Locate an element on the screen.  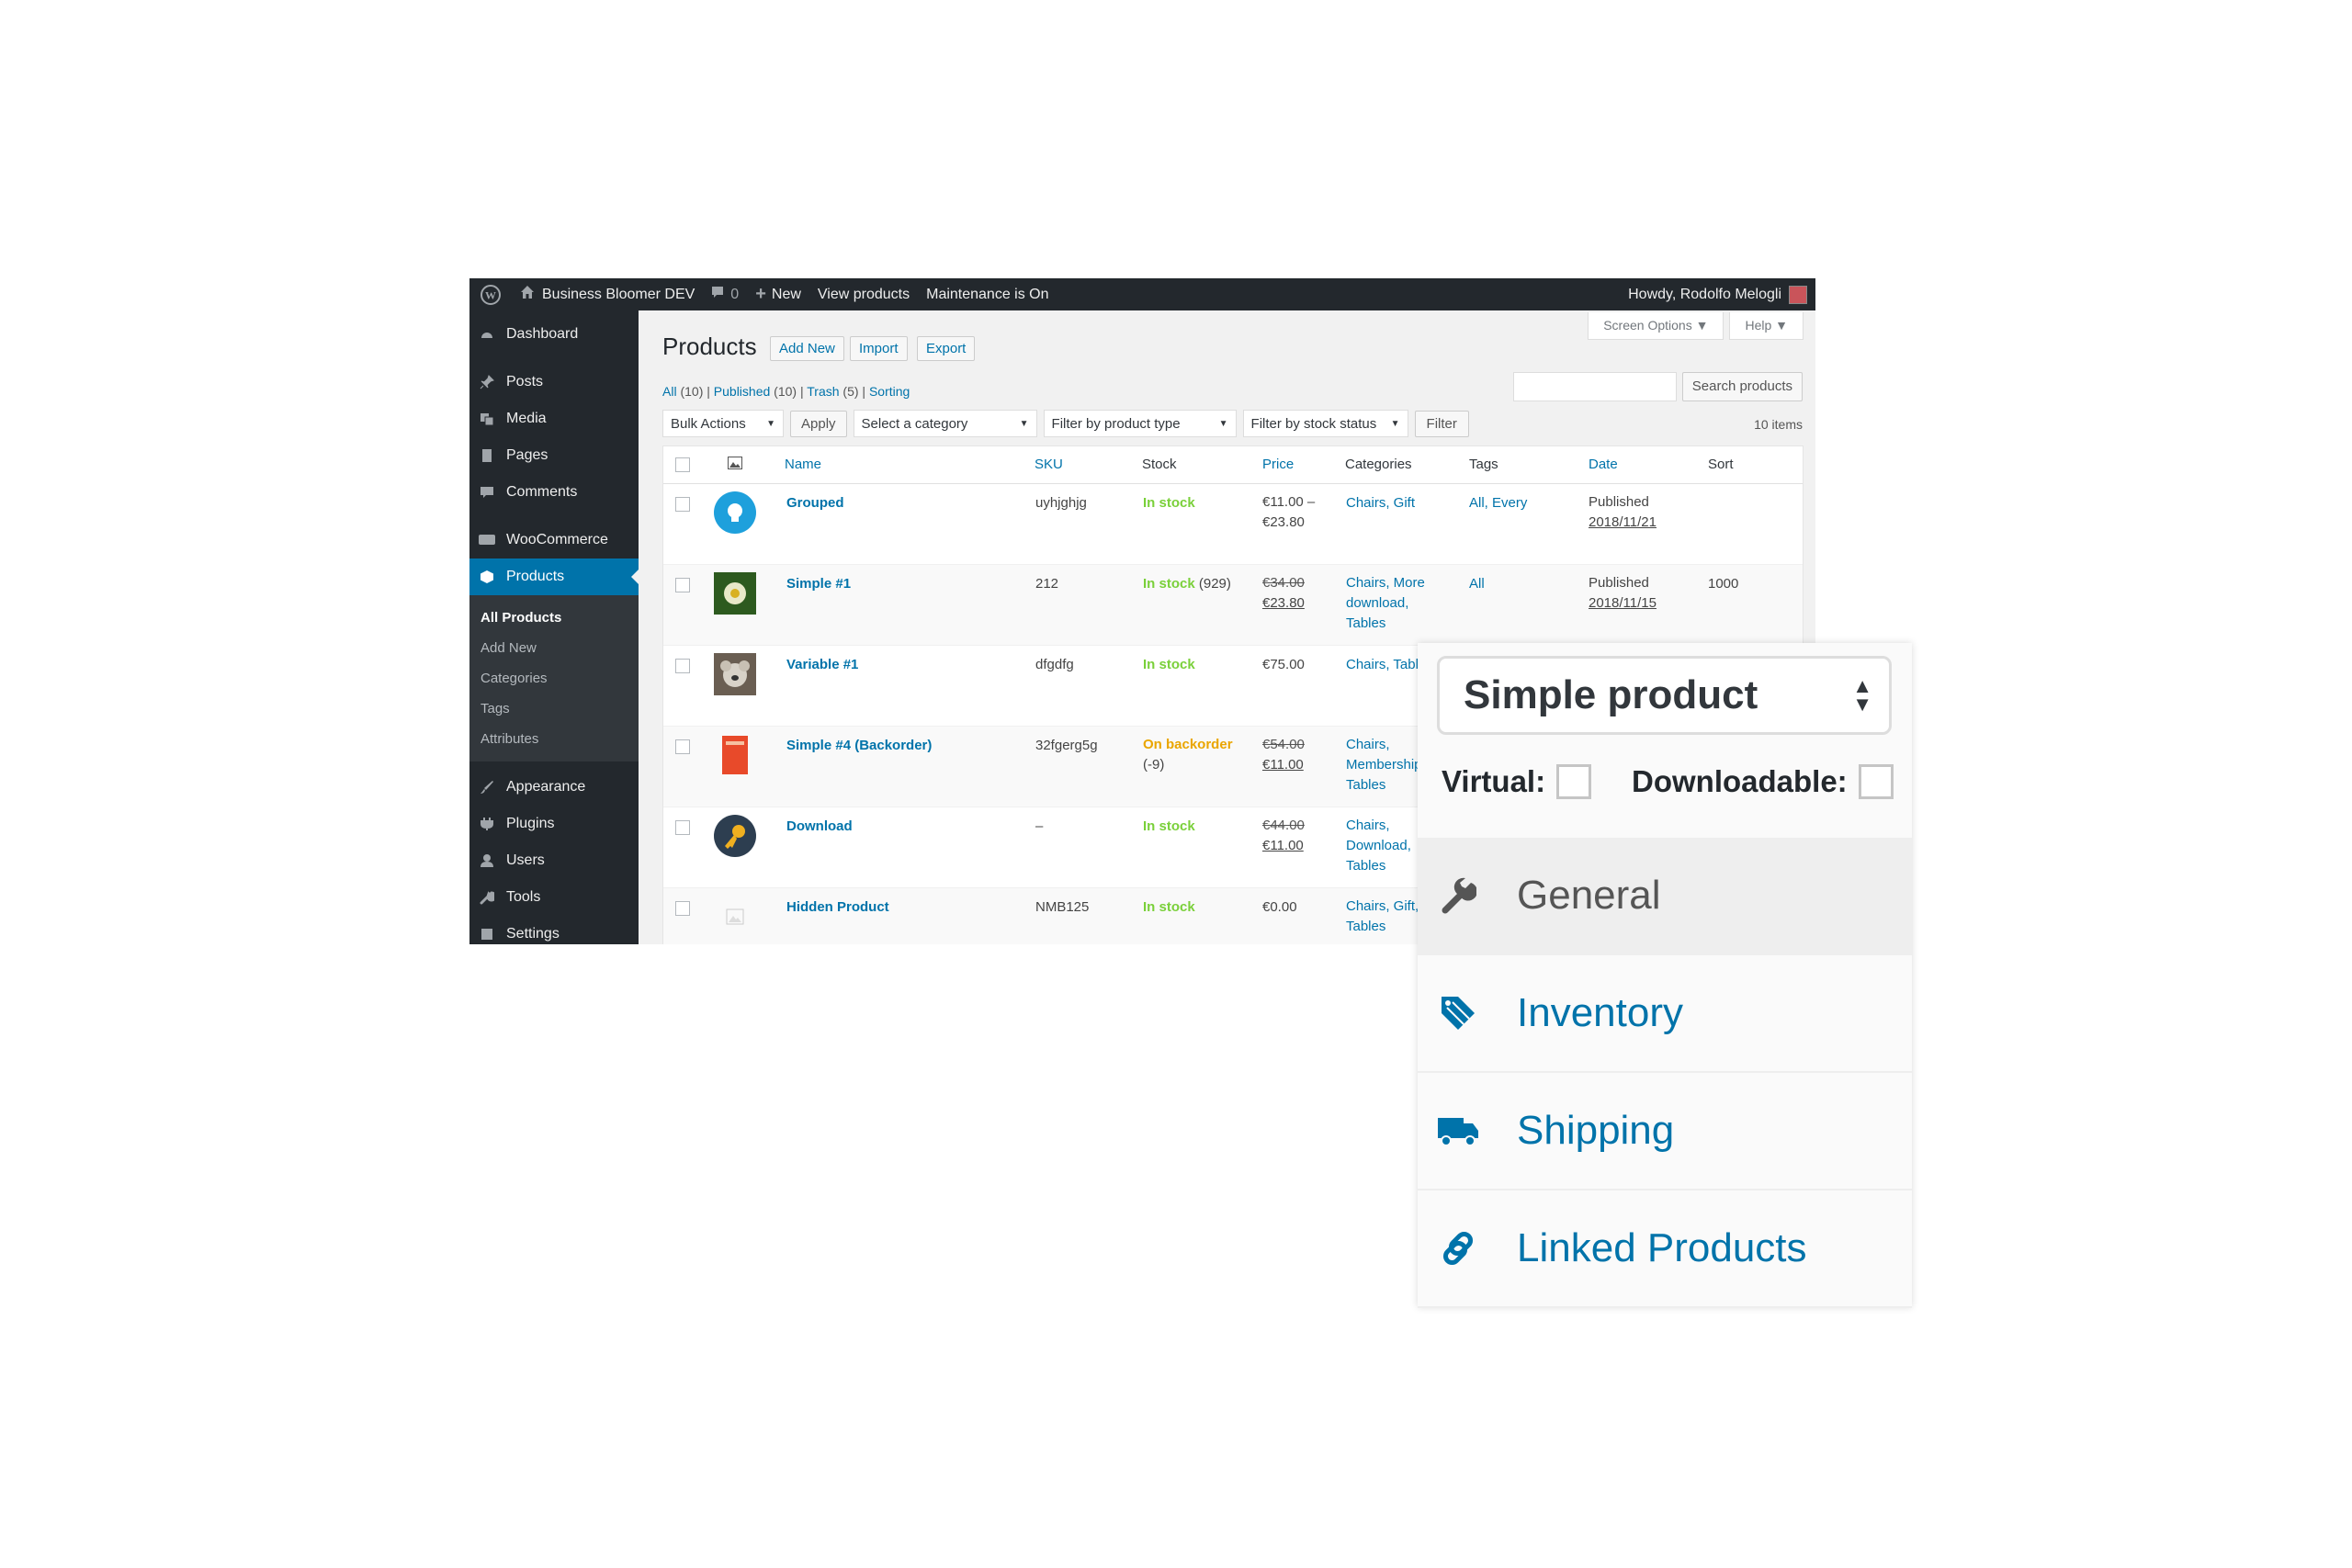
placeholder-image-icon is located at coordinates (735, 917).